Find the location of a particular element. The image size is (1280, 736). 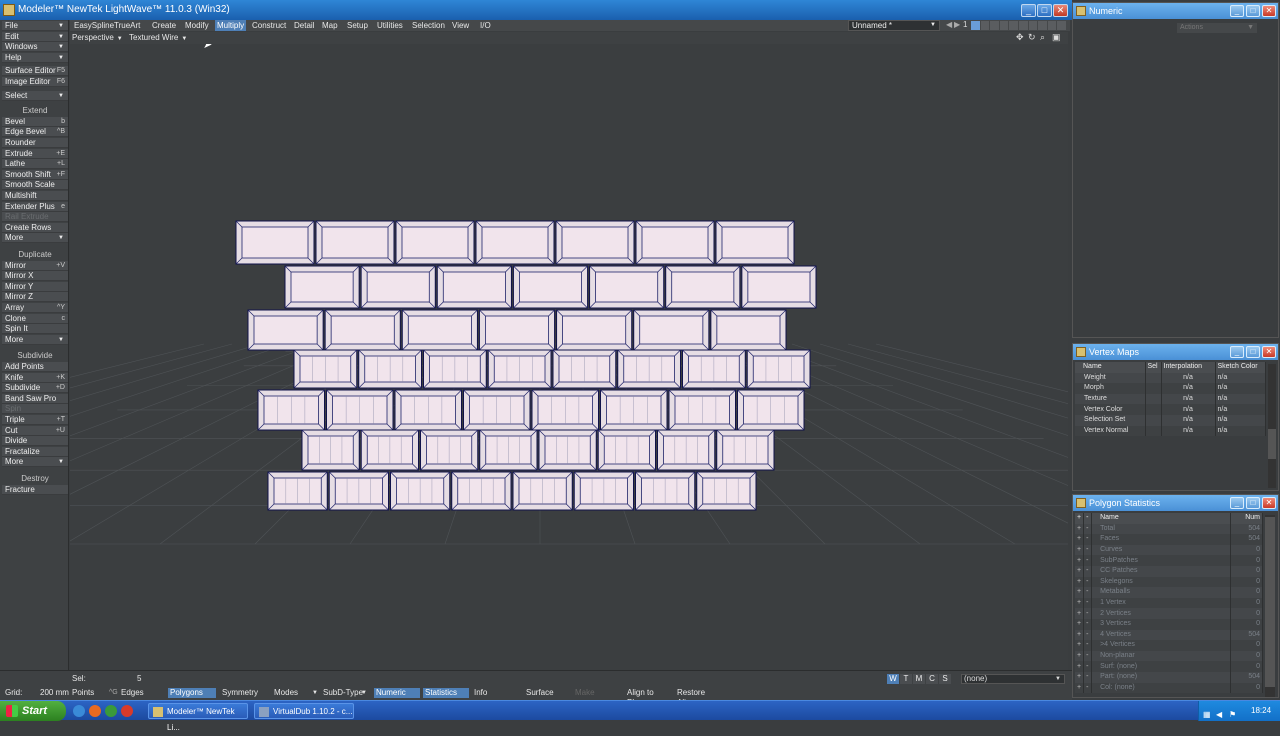

view-type-select: Perspective ▼ is located at coordinates (98, 38).